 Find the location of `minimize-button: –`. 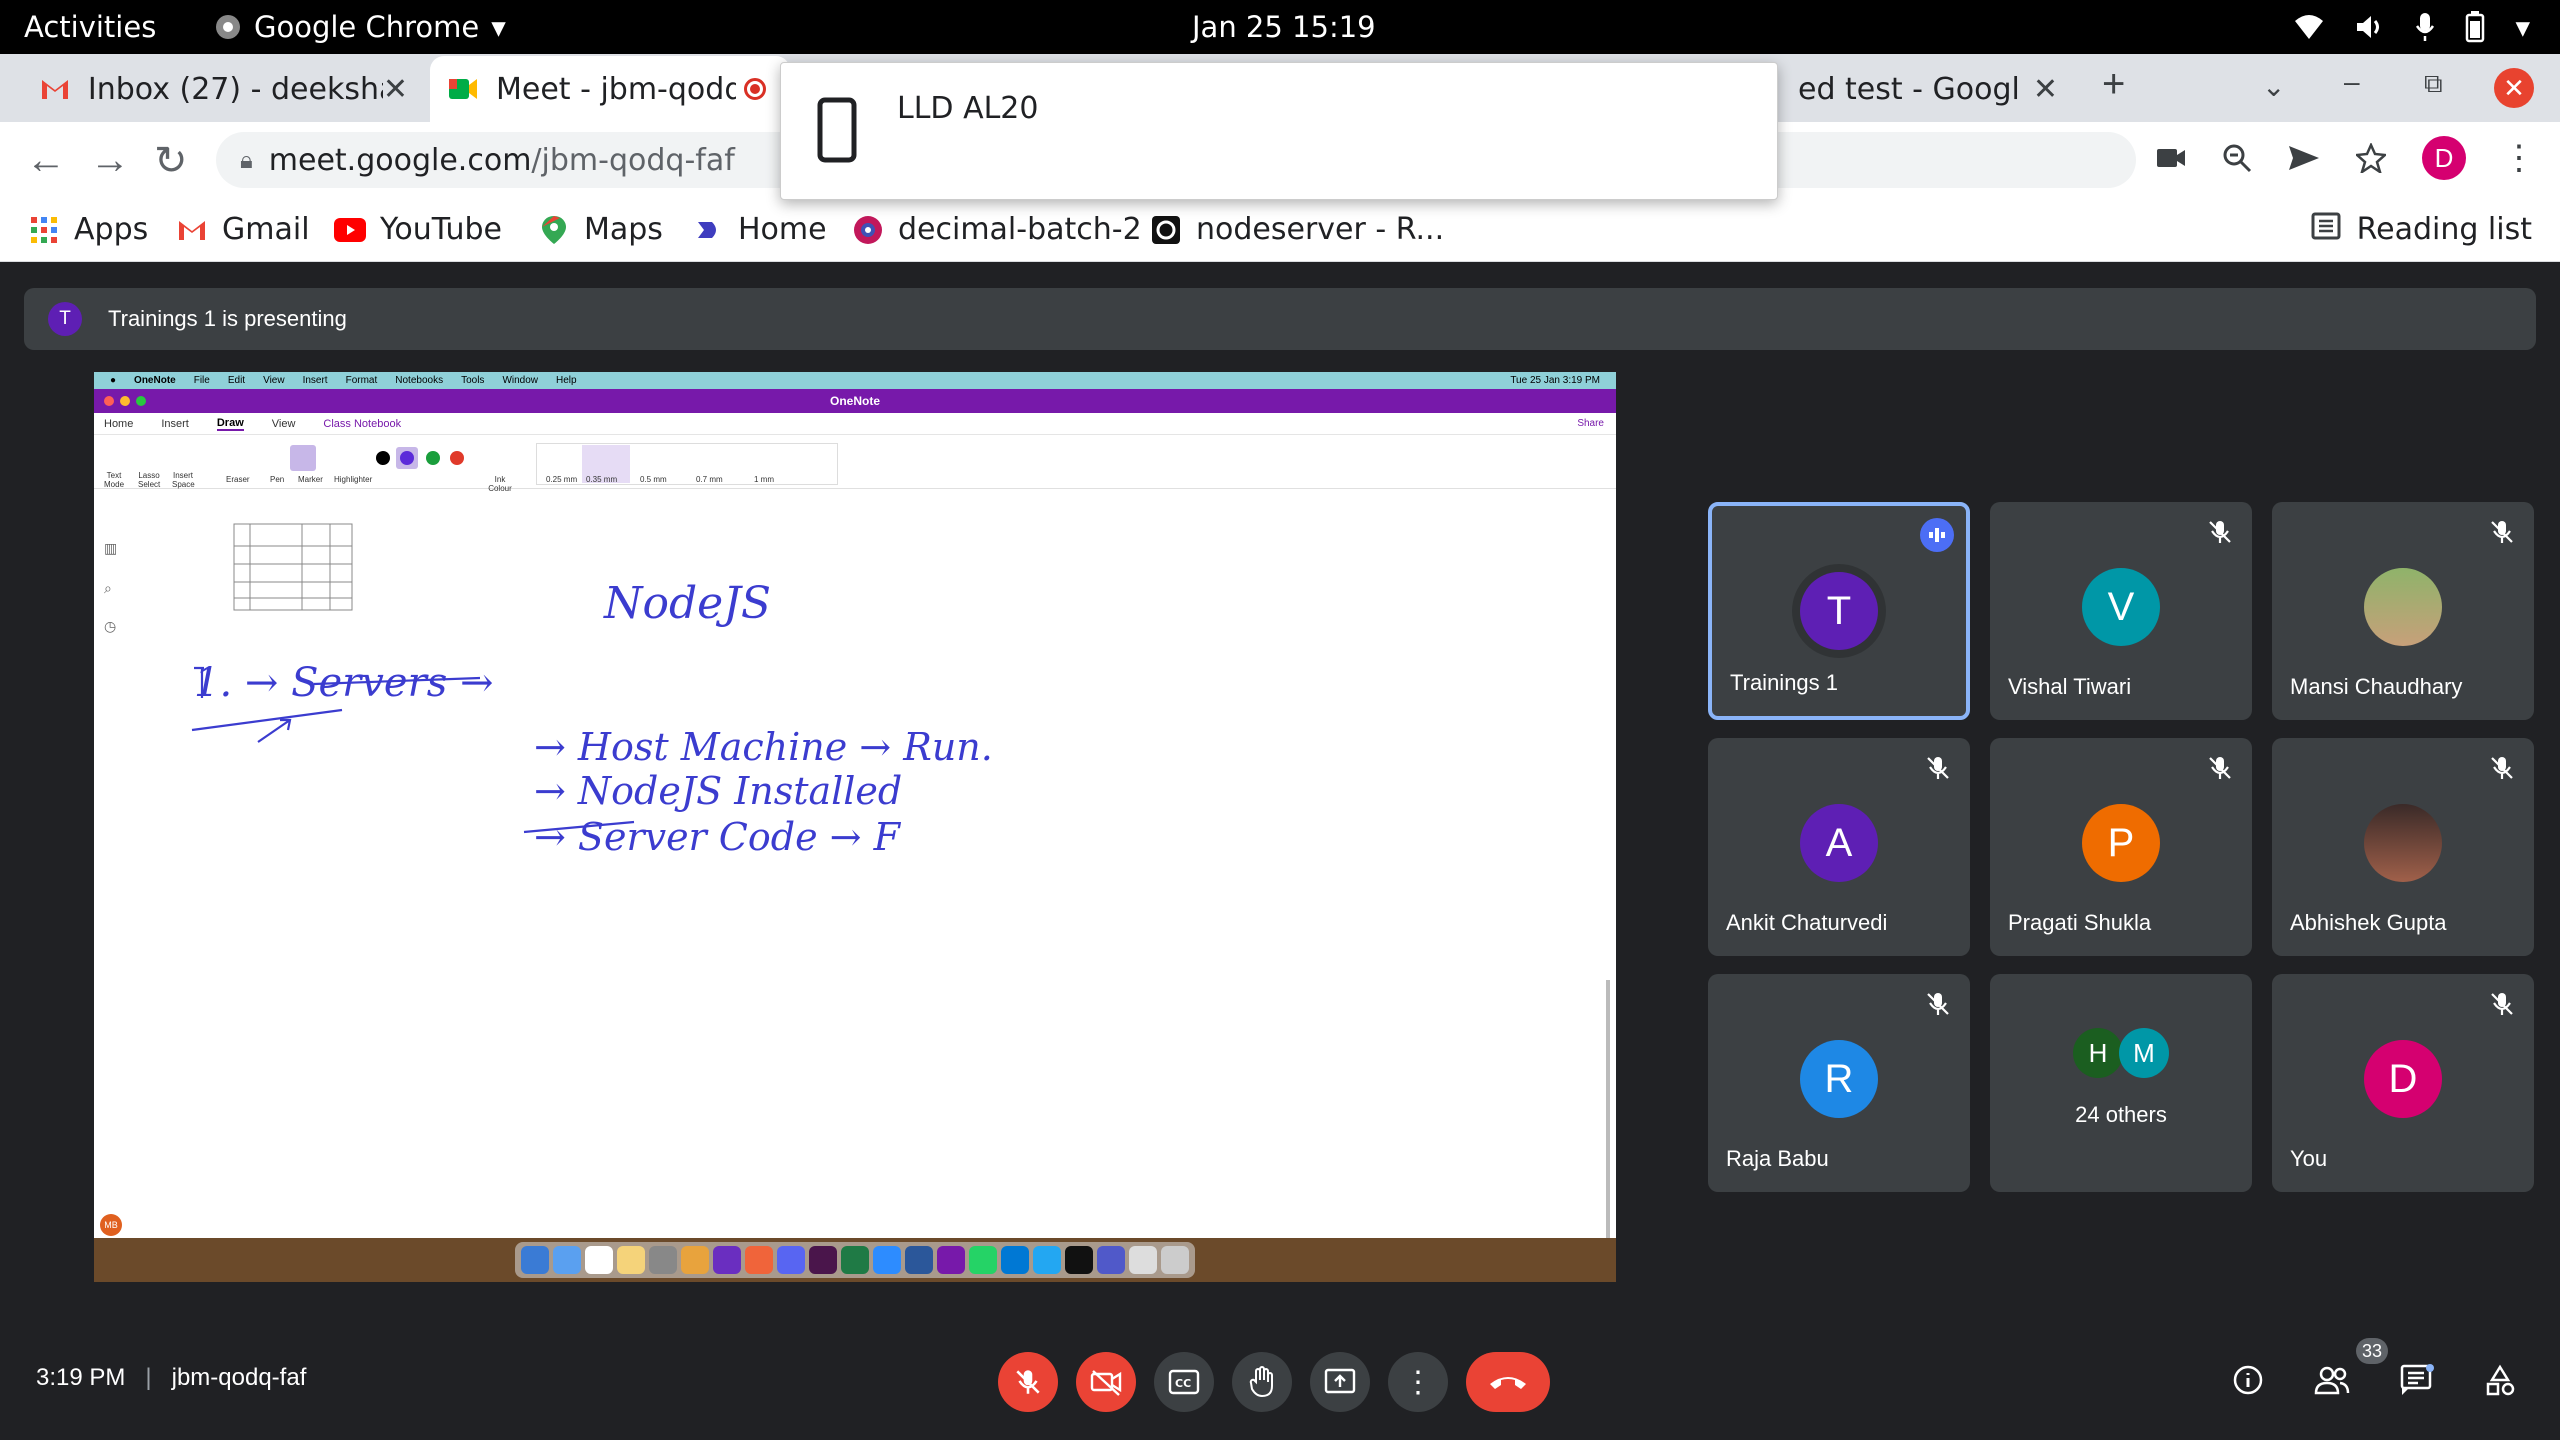

minimize-button: – is located at coordinates (2352, 82).